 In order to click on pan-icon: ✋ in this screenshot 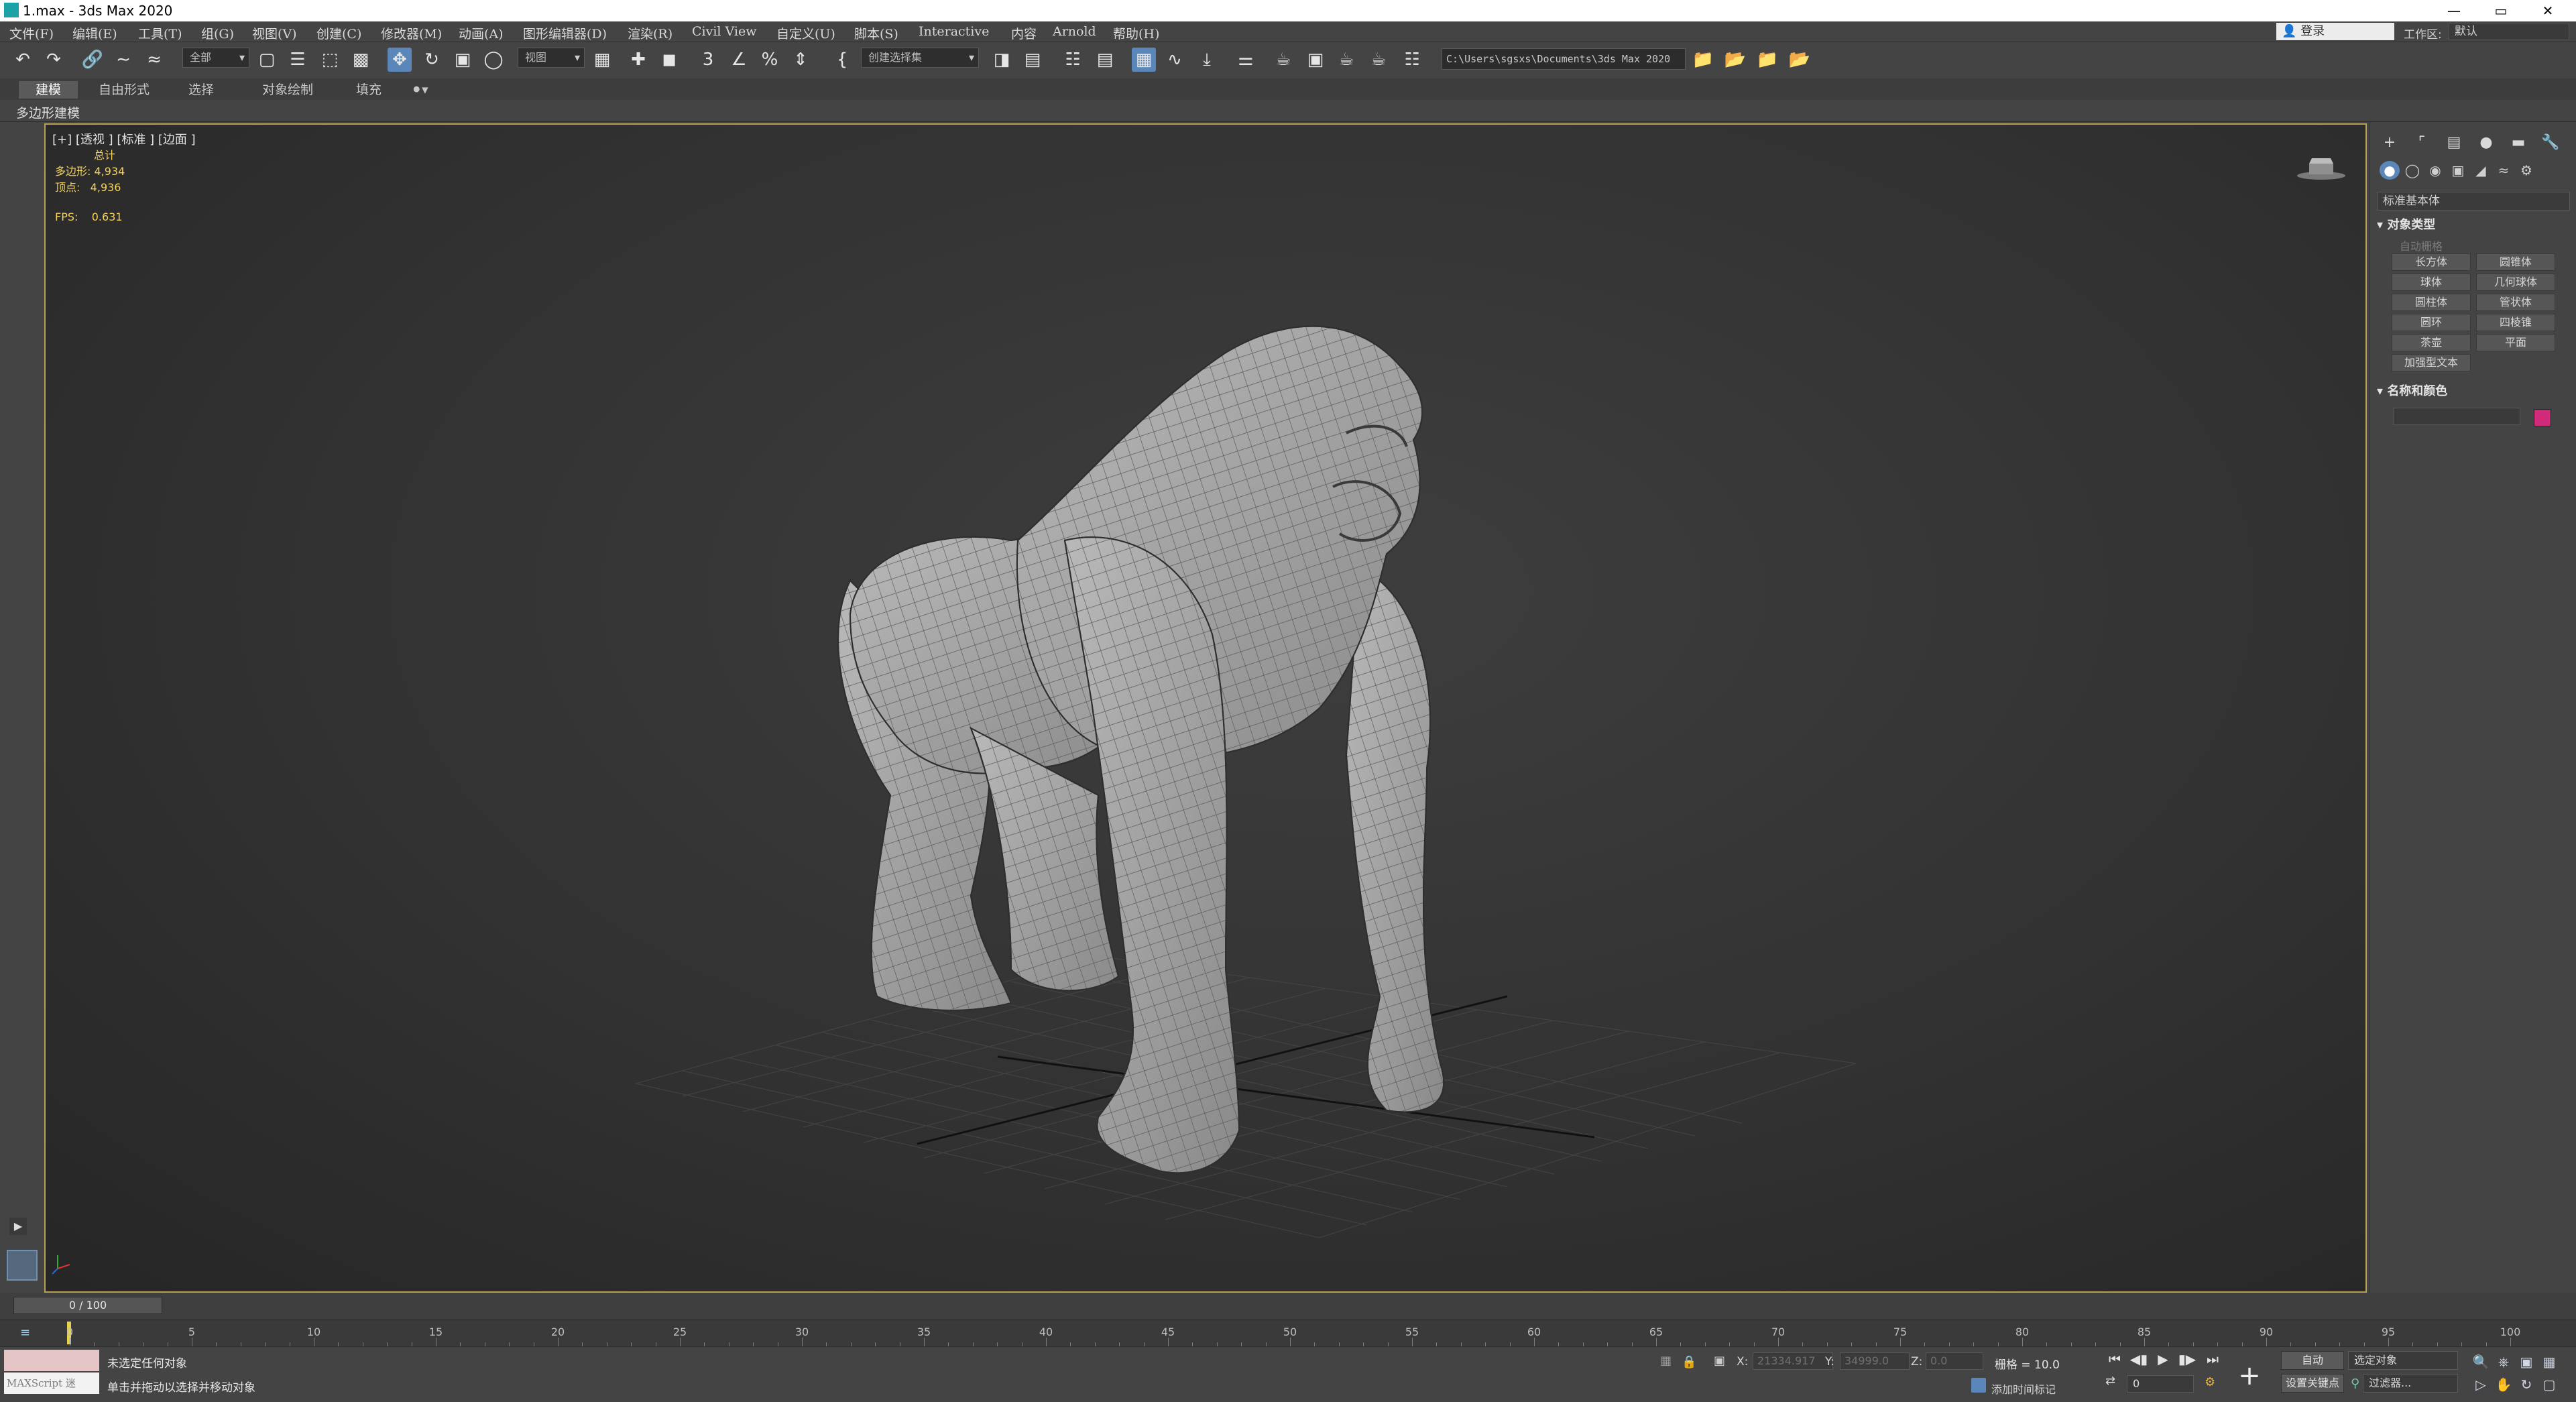, I will do `click(2503, 1385)`.